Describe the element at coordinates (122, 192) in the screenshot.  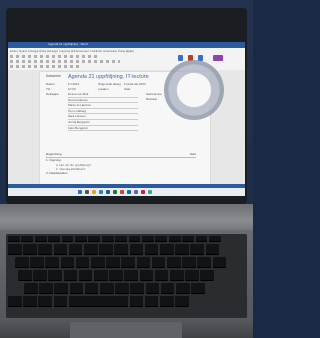
I see `powerpoint-icon` at that location.